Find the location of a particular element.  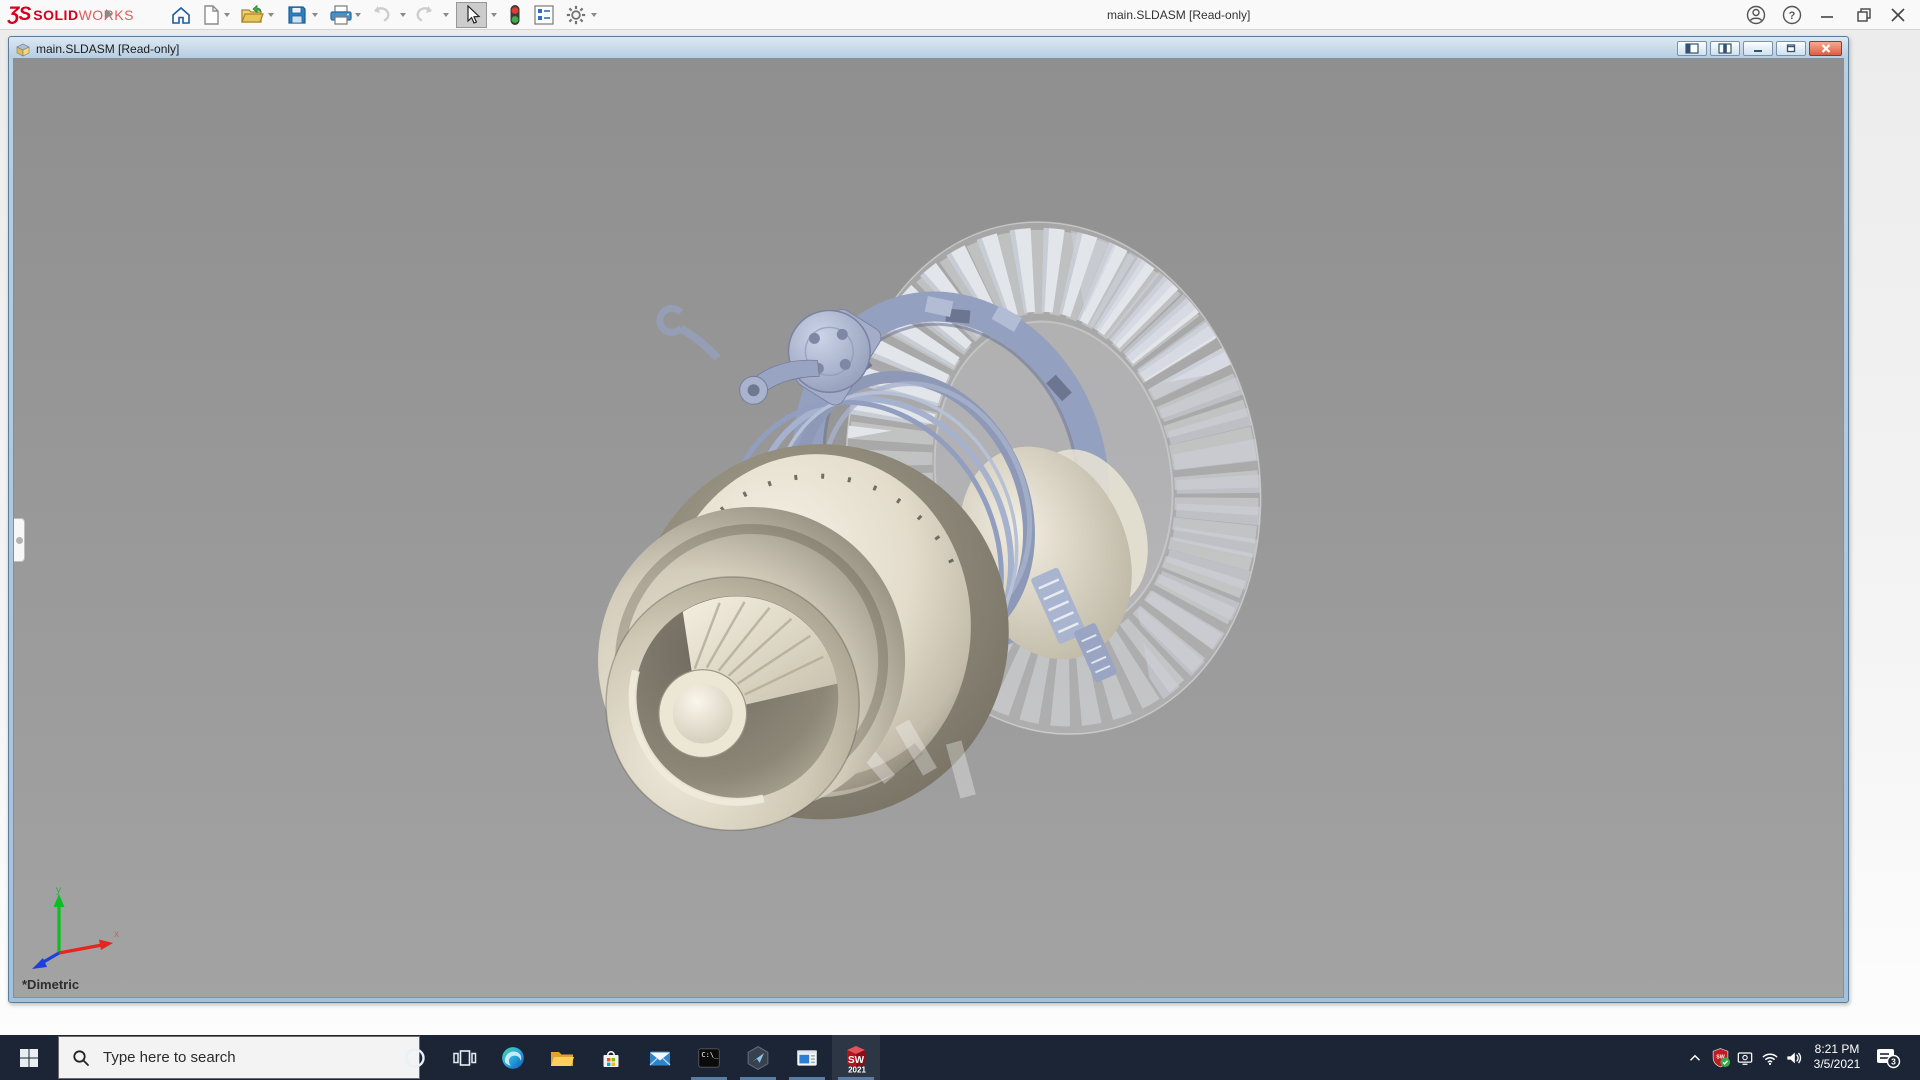

file-properties-icon is located at coordinates (544, 15).